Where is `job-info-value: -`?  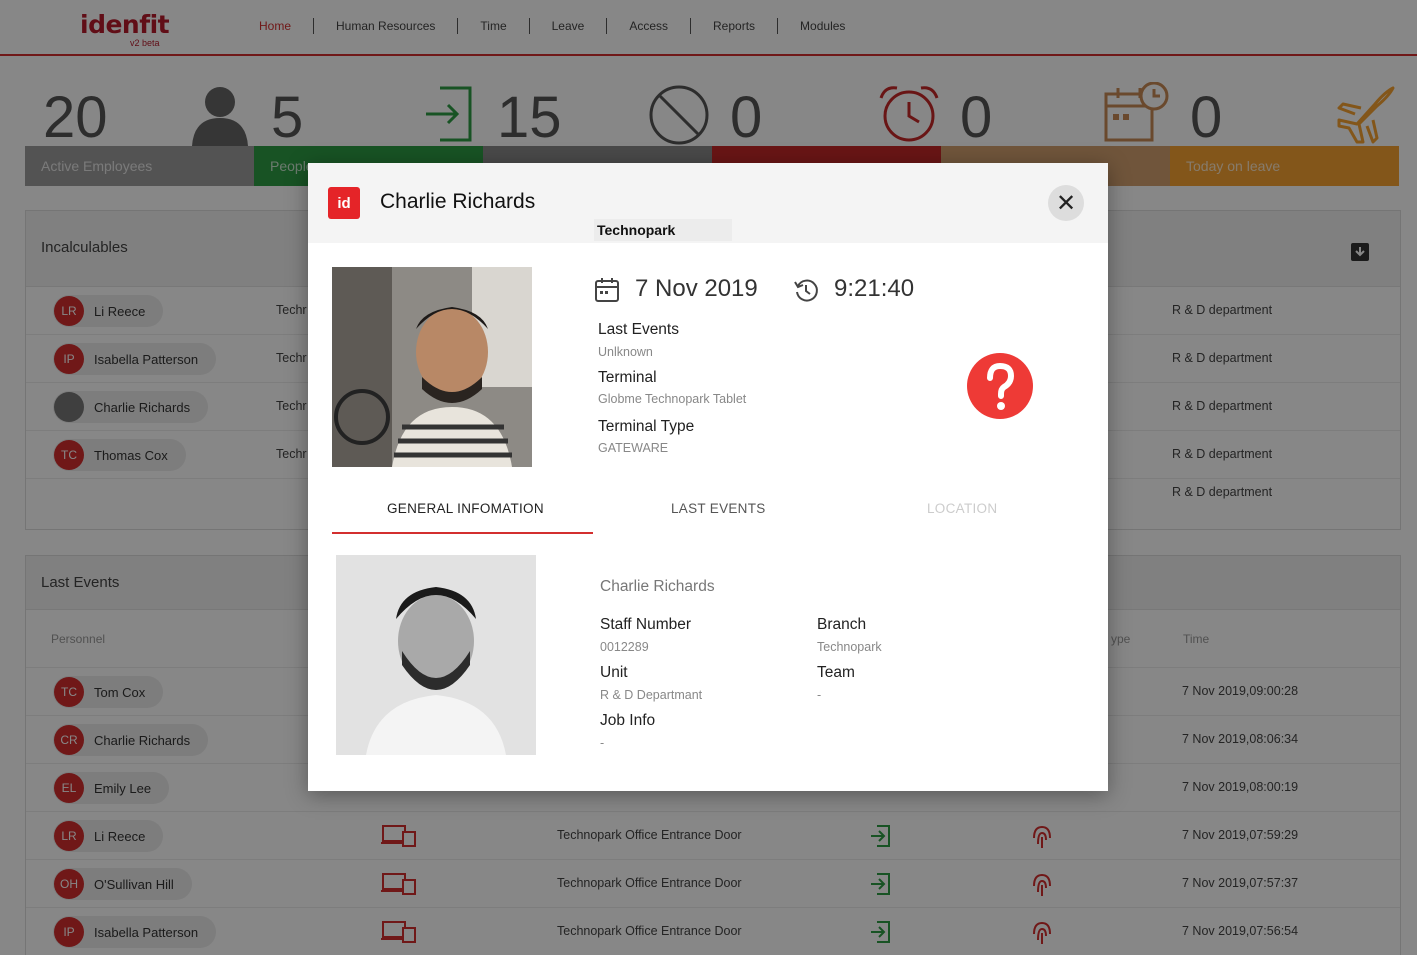
job-info-value: - is located at coordinates (602, 743).